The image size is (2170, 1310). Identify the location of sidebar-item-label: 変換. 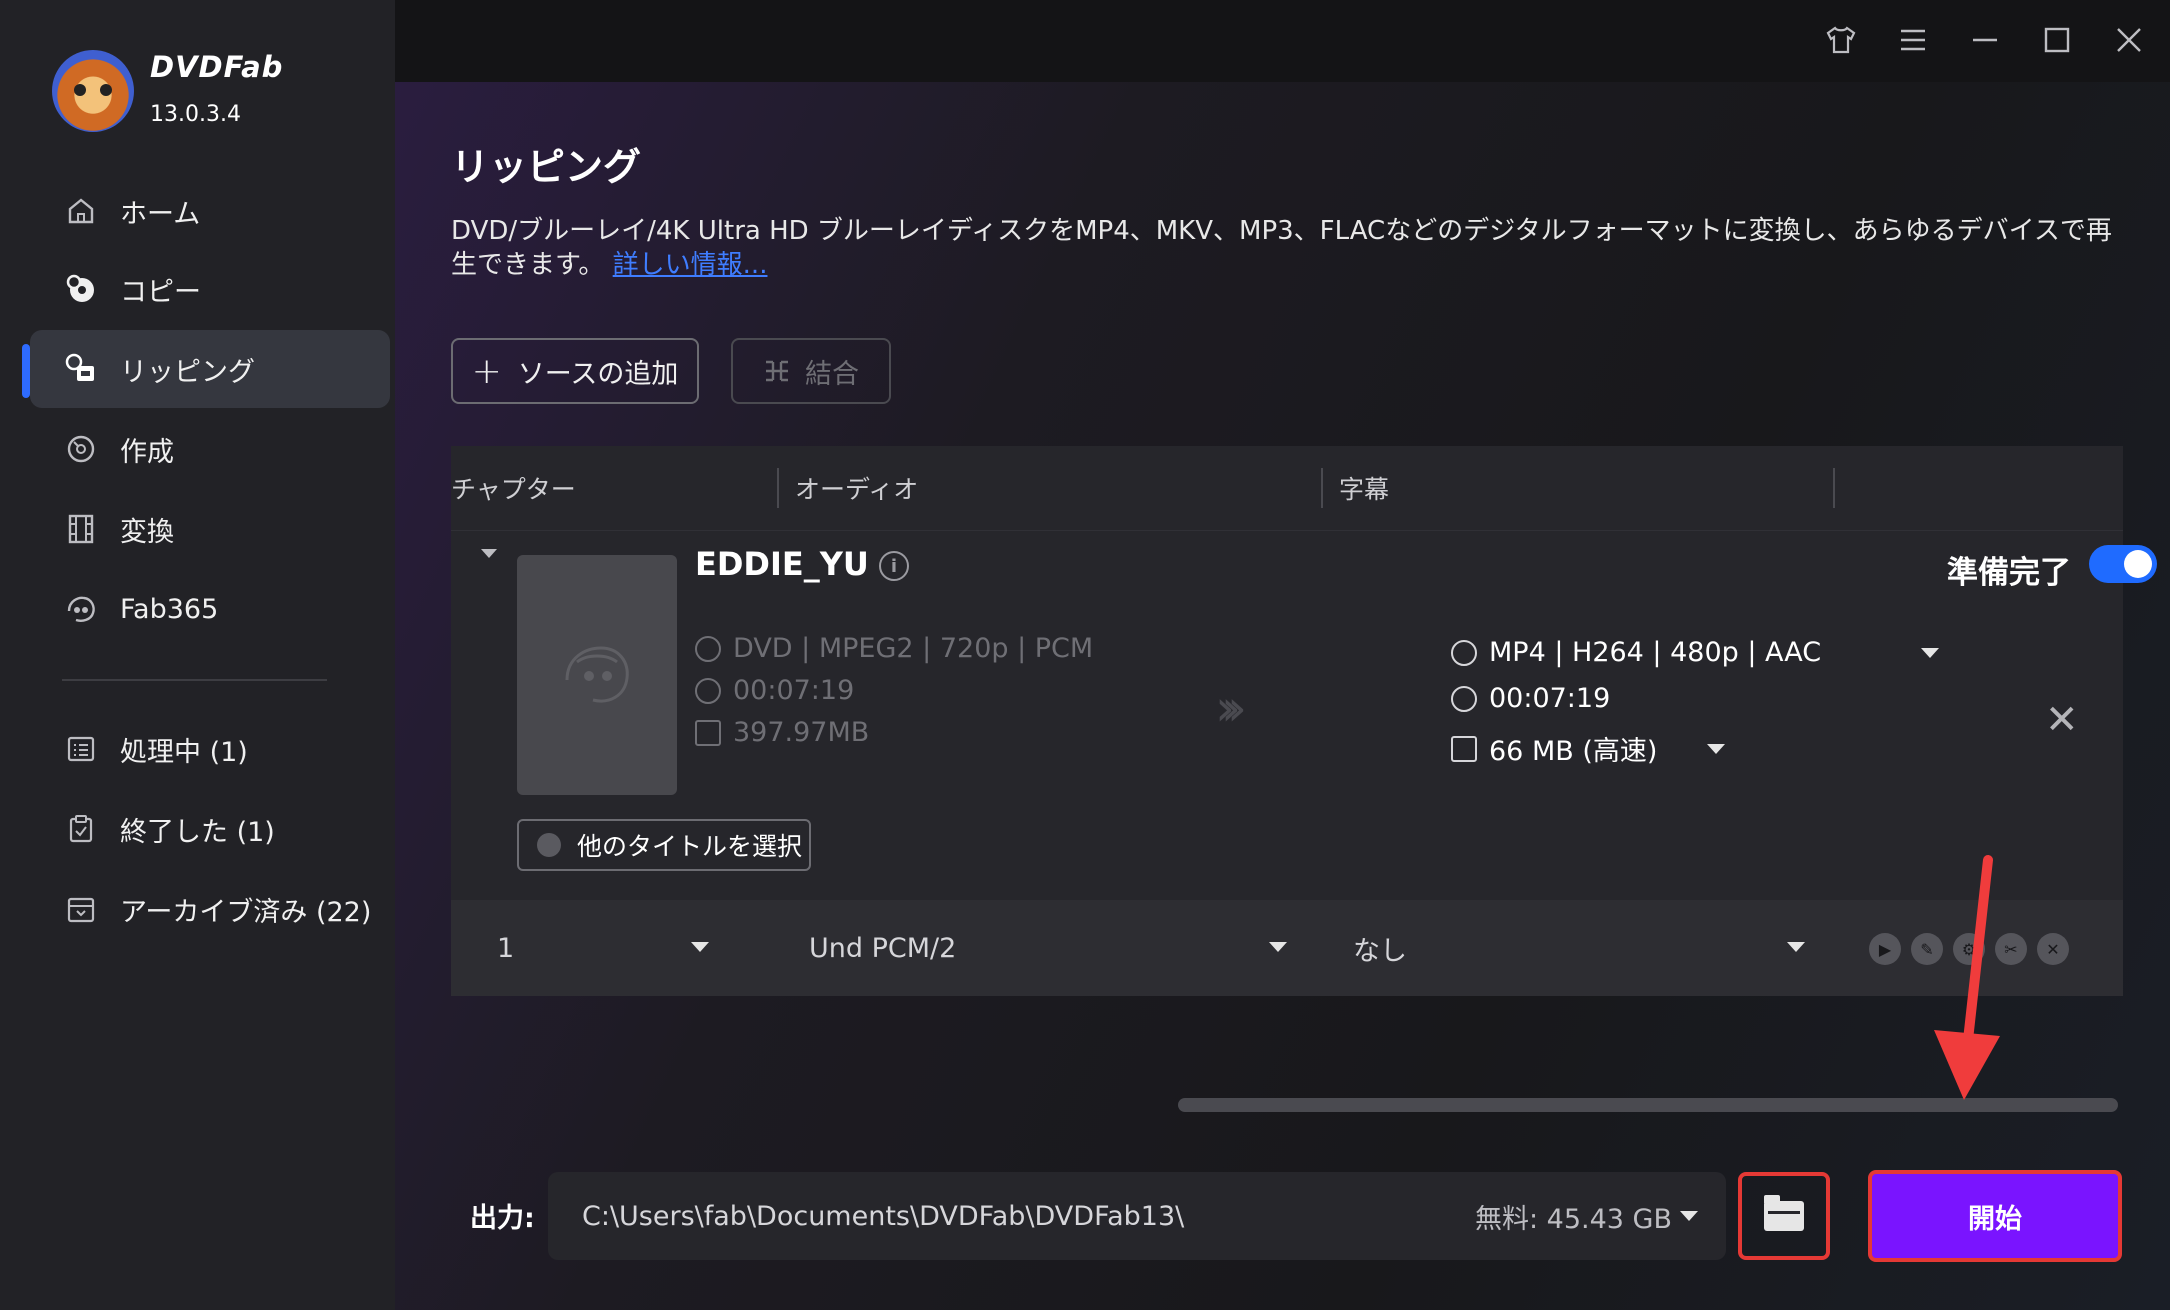
(147, 532).